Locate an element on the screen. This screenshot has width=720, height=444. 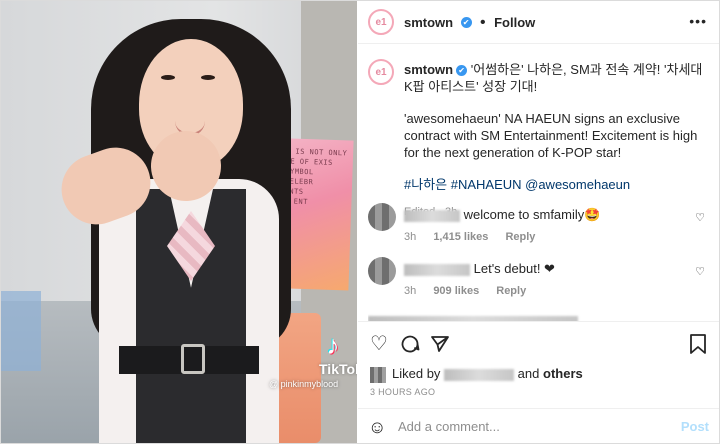
blurred-liker-name is located at coordinates (479, 374).